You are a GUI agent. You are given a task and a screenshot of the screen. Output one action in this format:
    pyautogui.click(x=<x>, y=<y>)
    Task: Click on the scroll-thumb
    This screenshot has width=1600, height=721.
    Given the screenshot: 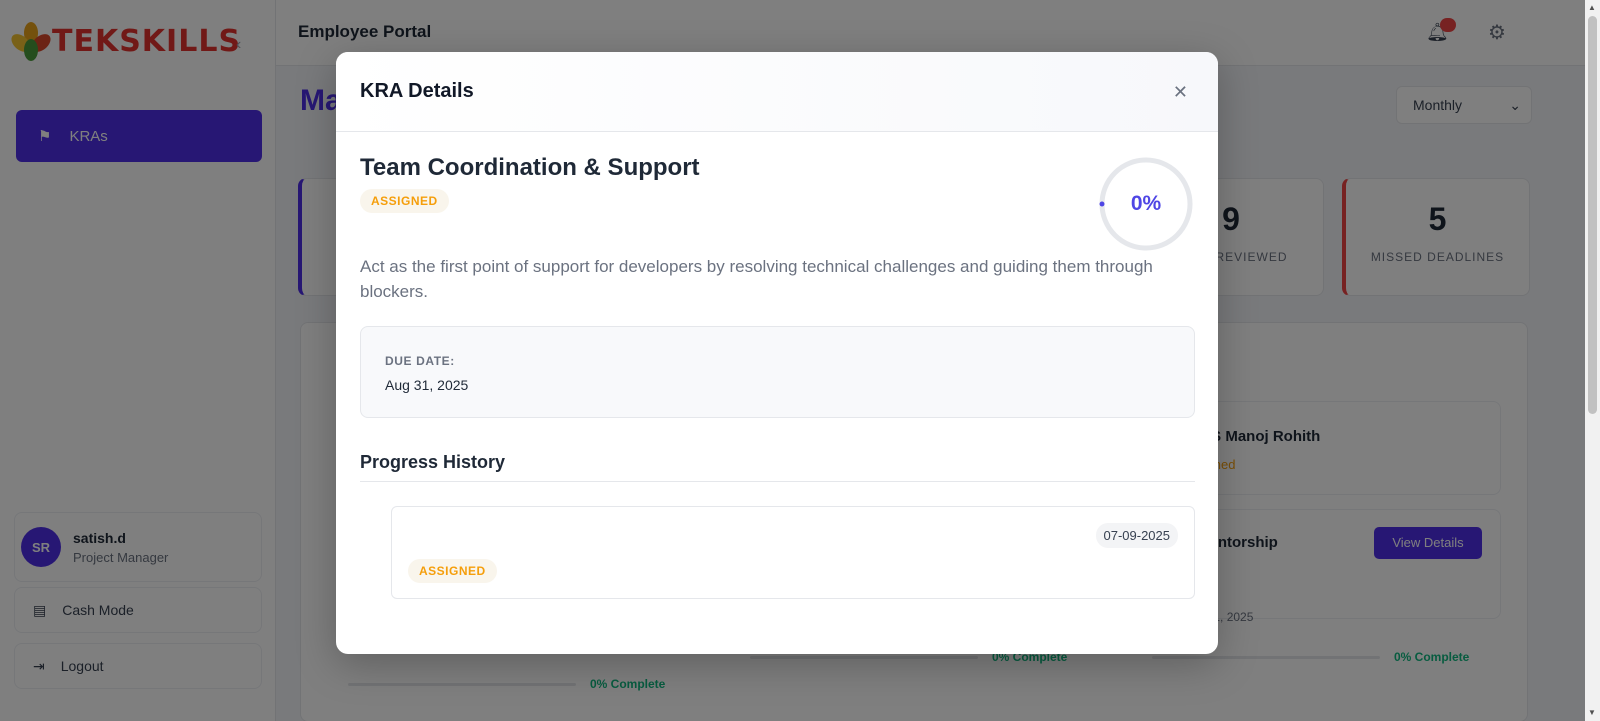 What is the action you would take?
    pyautogui.click(x=1592, y=215)
    